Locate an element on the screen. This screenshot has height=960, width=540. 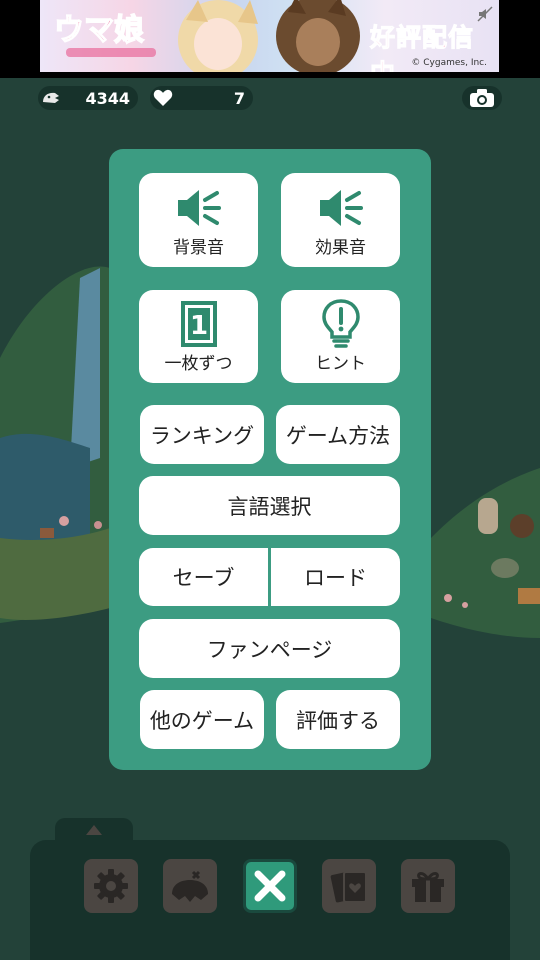
ad-bar: ウマ娘 好評配信中 © Cygames, Inc. is located at coordinates (270, 39).